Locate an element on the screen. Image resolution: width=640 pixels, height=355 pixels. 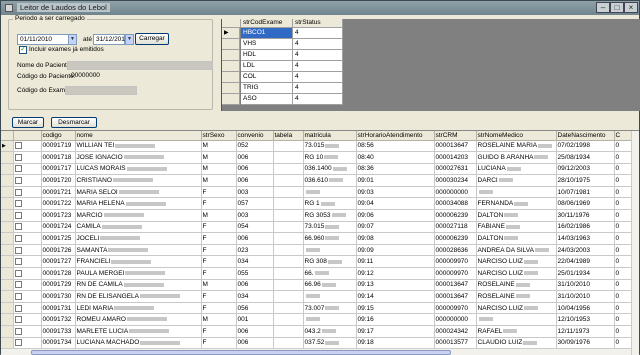
cell-matricula: 73.007 is located at coordinates (330, 308).